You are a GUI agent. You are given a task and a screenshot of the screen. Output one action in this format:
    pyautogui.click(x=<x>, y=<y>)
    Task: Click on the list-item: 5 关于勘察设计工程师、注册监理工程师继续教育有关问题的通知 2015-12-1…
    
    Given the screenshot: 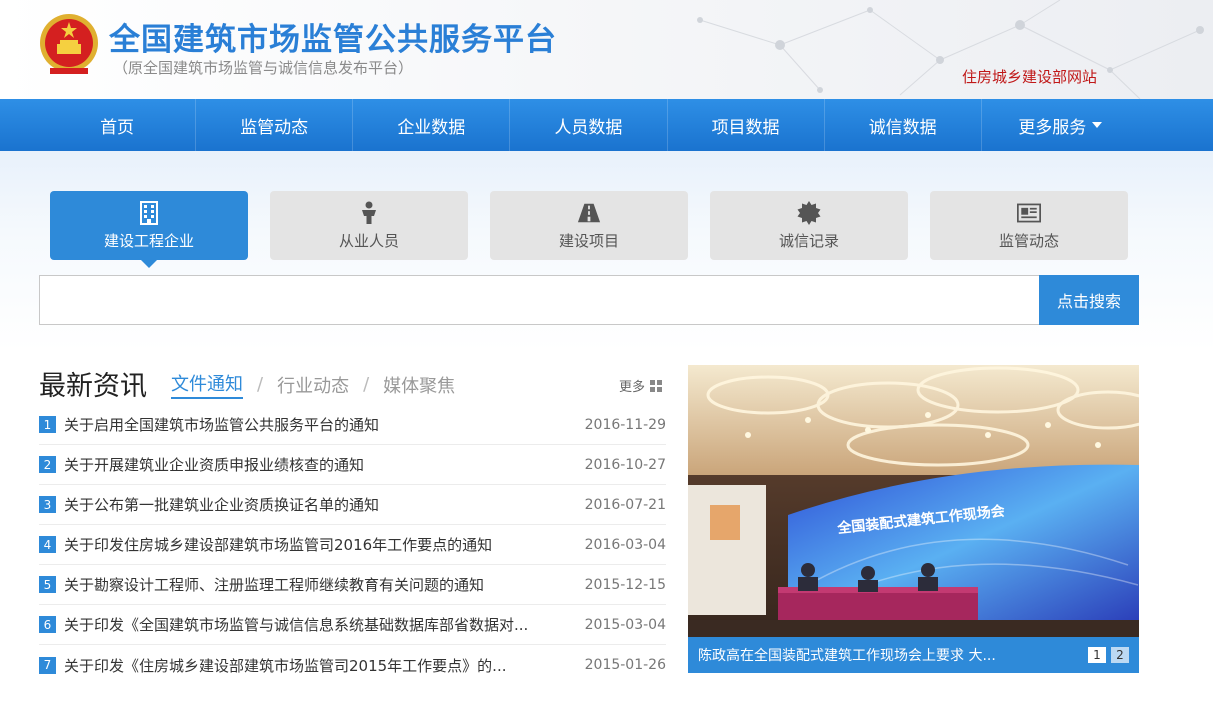 What is the action you would take?
    pyautogui.click(x=352, y=585)
    